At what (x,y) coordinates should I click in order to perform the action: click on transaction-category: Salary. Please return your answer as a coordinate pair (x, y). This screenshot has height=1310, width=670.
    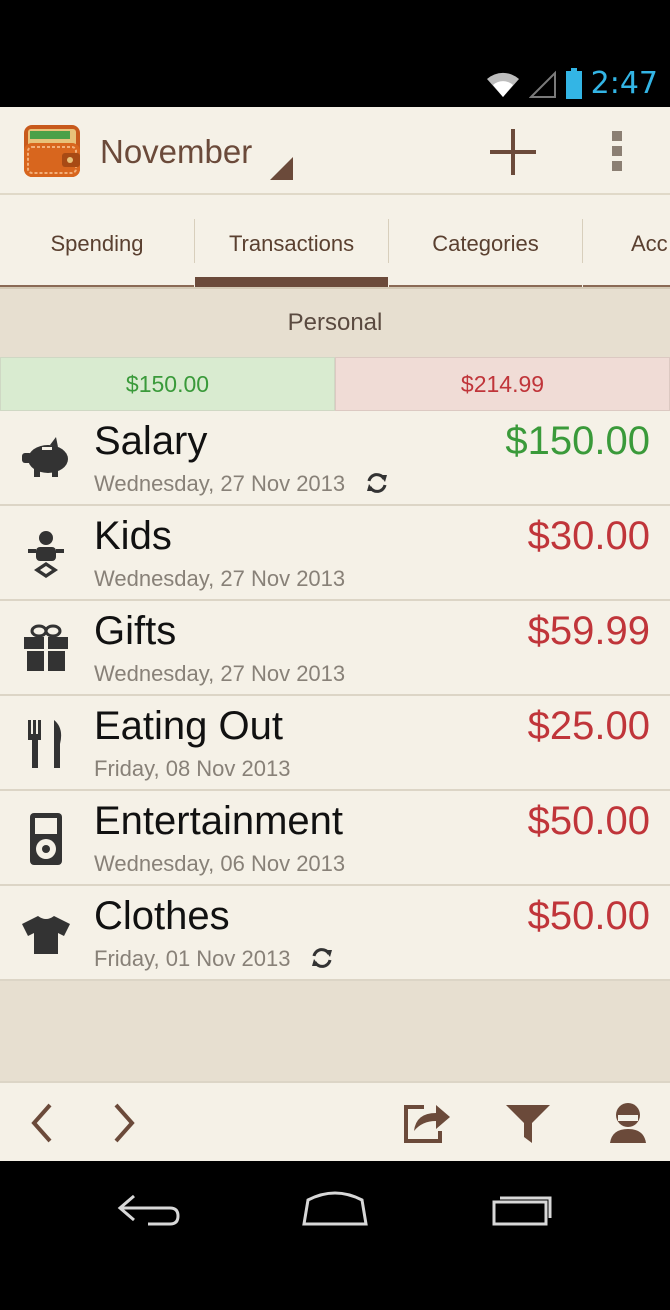
    Looking at the image, I should click on (151, 441).